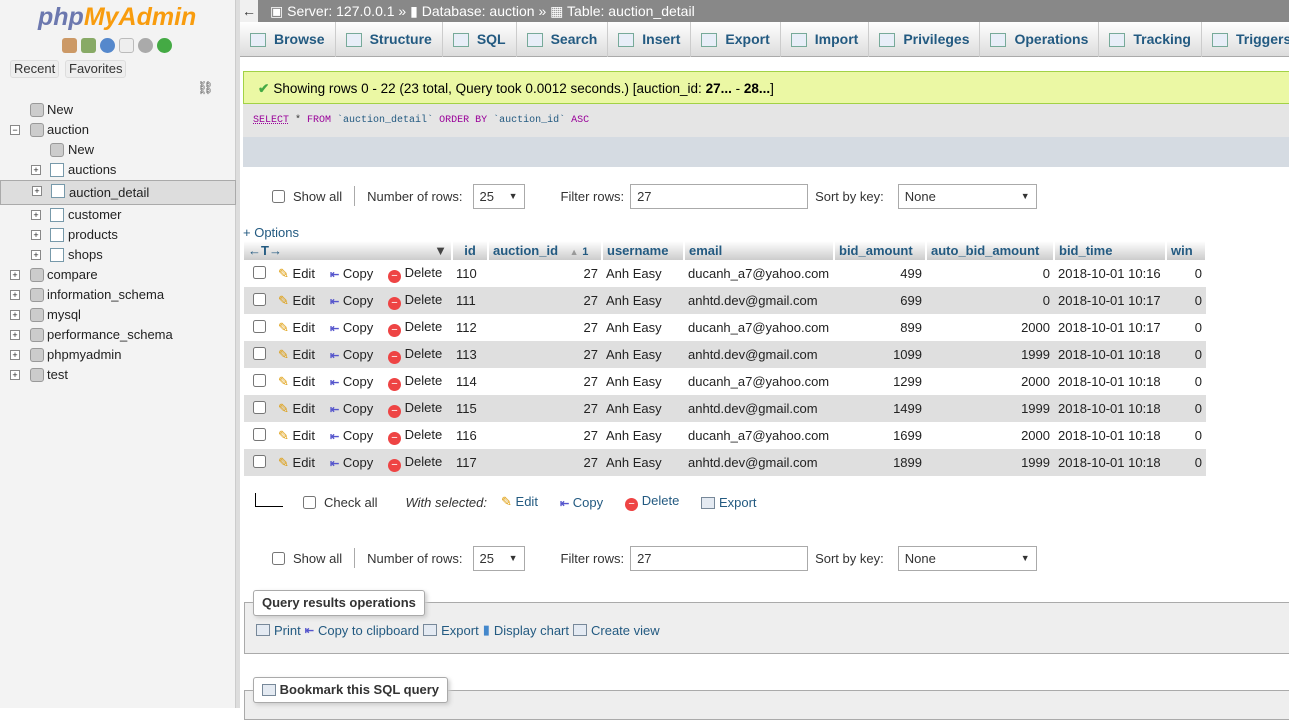 The width and height of the screenshot is (1289, 720). Describe the element at coordinates (85, 254) in the screenshot. I see `tree-item-label: shops` at that location.